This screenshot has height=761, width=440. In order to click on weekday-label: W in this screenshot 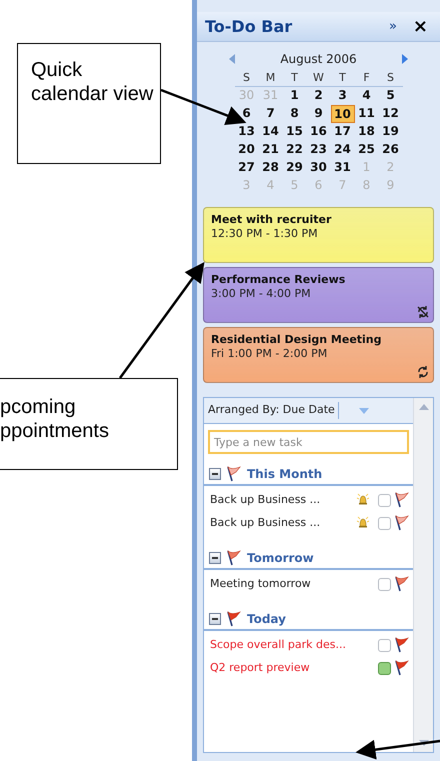, I will do `click(318, 78)`.